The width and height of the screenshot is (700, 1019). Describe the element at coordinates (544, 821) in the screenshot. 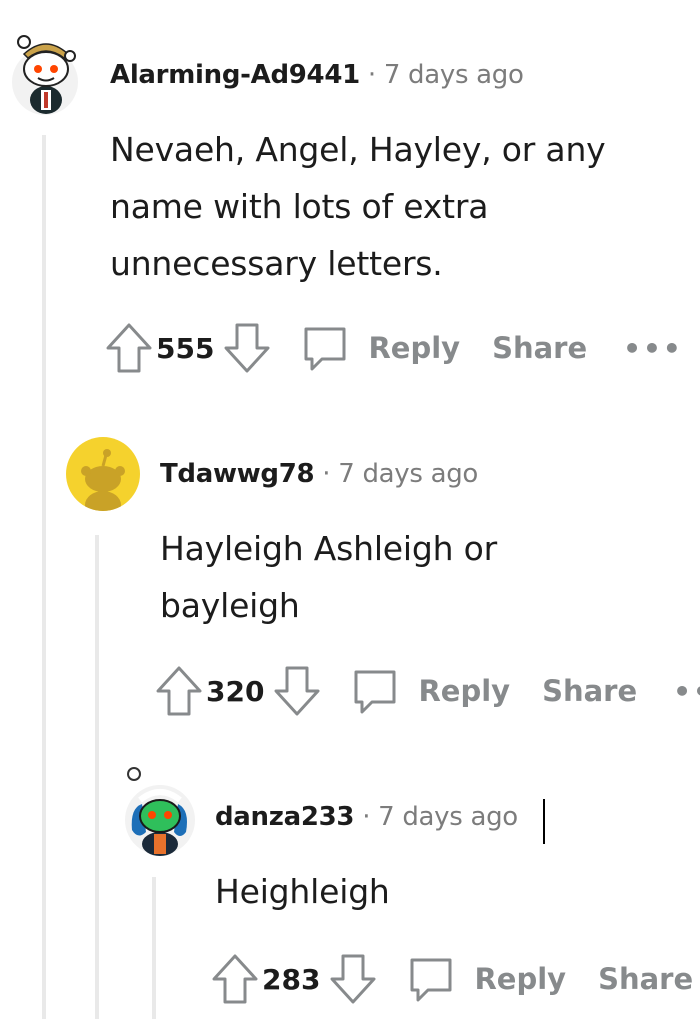

I see `text-cursor` at that location.